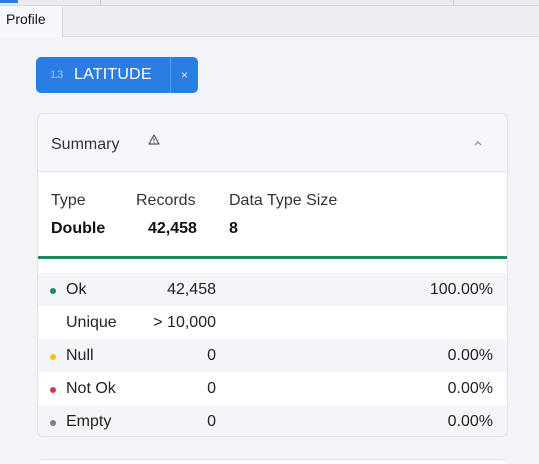 Image resolution: width=539 pixels, height=464 pixels. I want to click on field-chip-latitude: 1.3 LATITUDE ×, so click(117, 75).